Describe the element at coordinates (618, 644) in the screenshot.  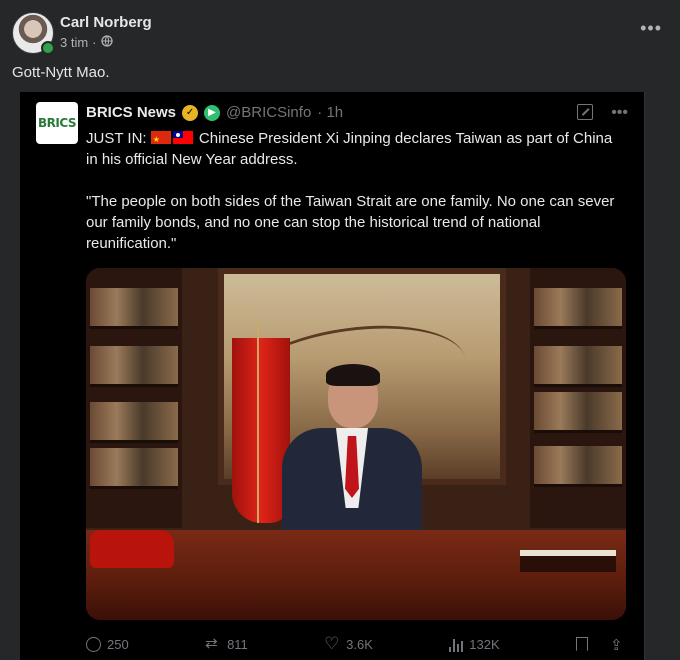
I see `share-icon` at that location.